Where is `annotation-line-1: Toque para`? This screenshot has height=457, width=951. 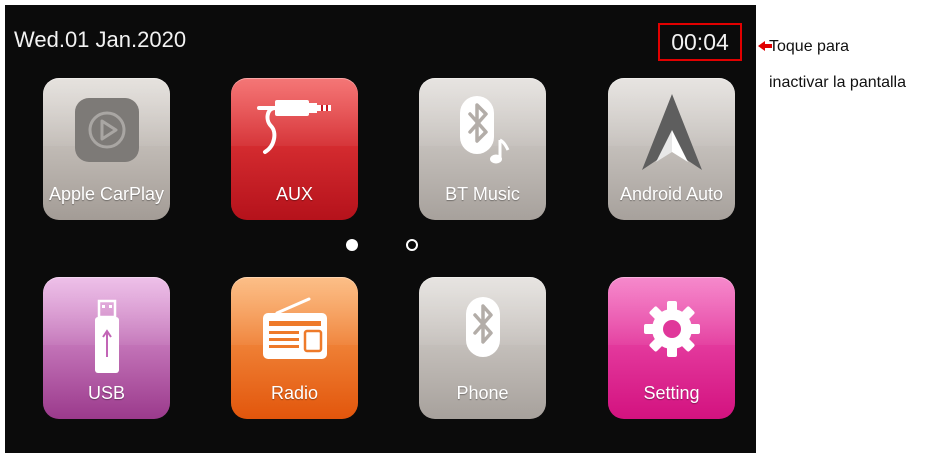 annotation-line-1: Toque para is located at coordinates (809, 46).